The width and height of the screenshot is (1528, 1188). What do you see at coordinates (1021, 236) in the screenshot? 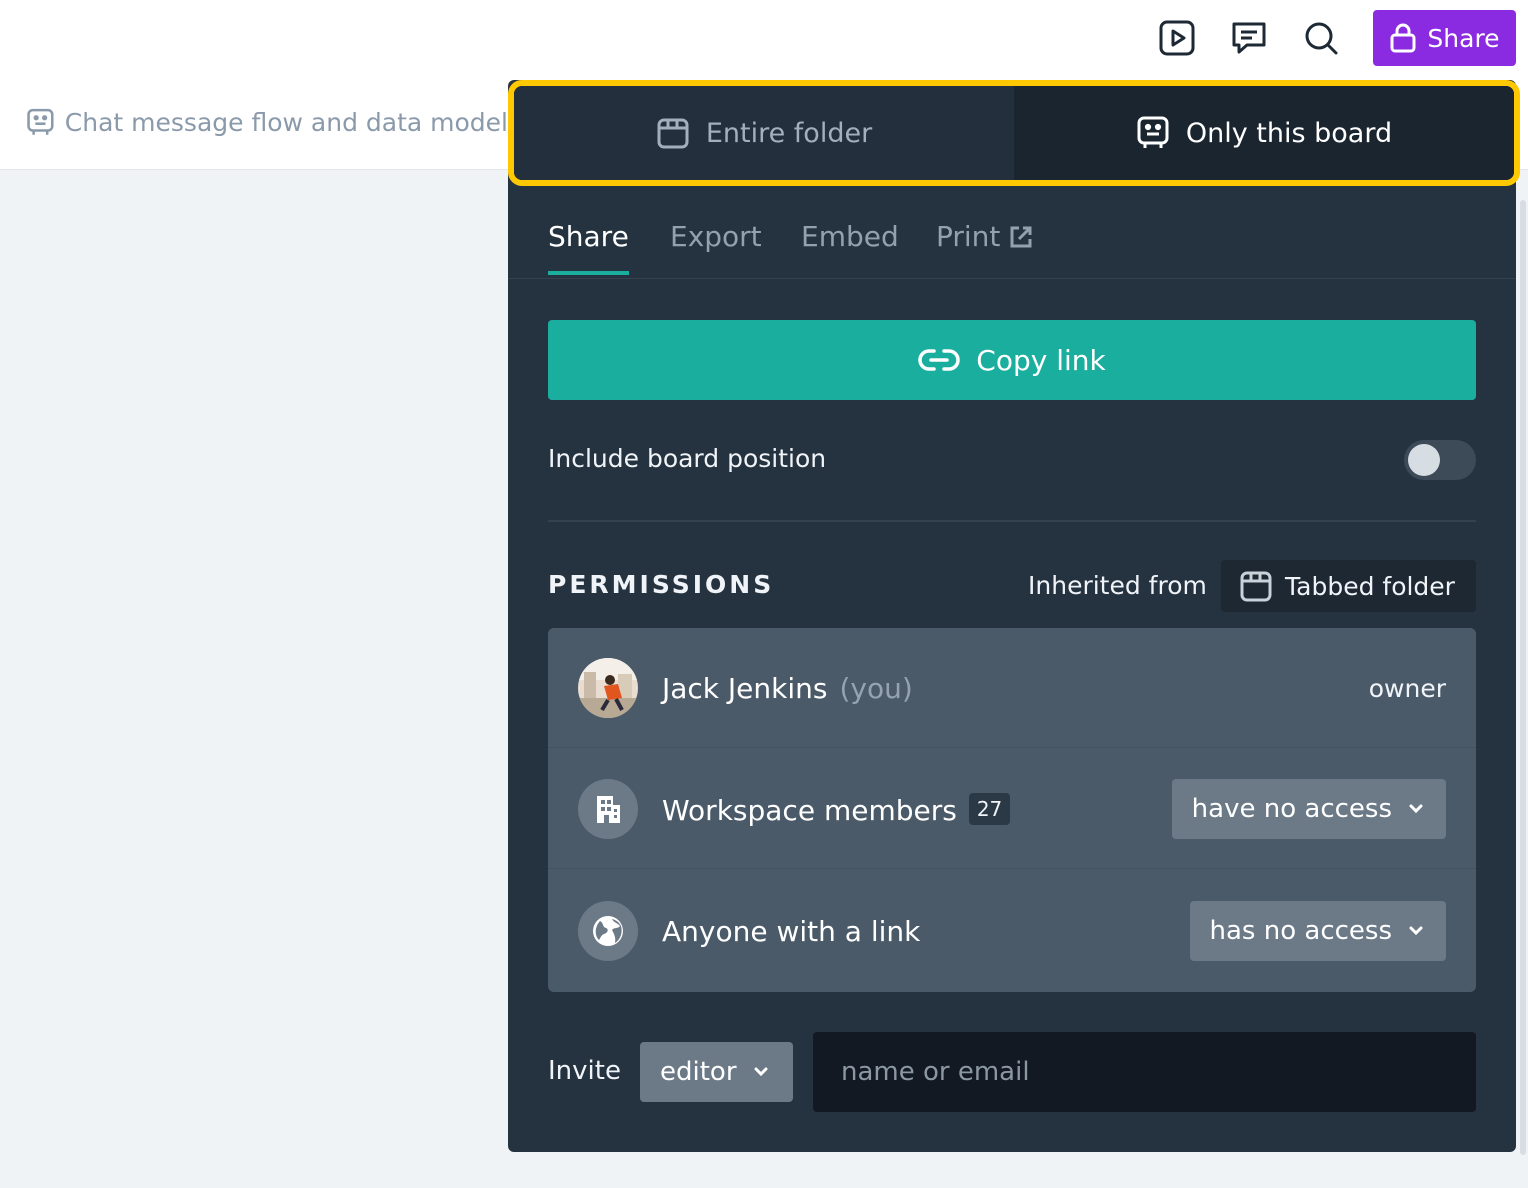
I see `external-link-icon` at bounding box center [1021, 236].